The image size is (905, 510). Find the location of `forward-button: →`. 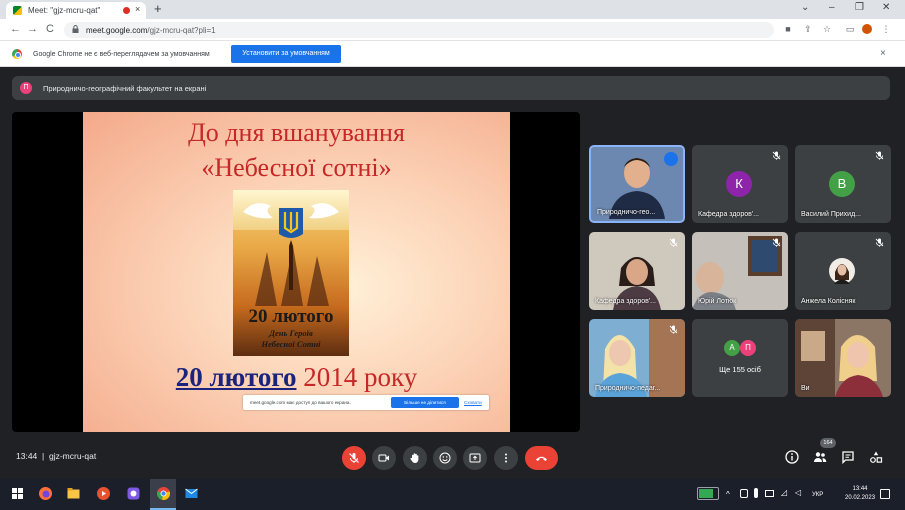

forward-button: → is located at coordinates (32, 29).